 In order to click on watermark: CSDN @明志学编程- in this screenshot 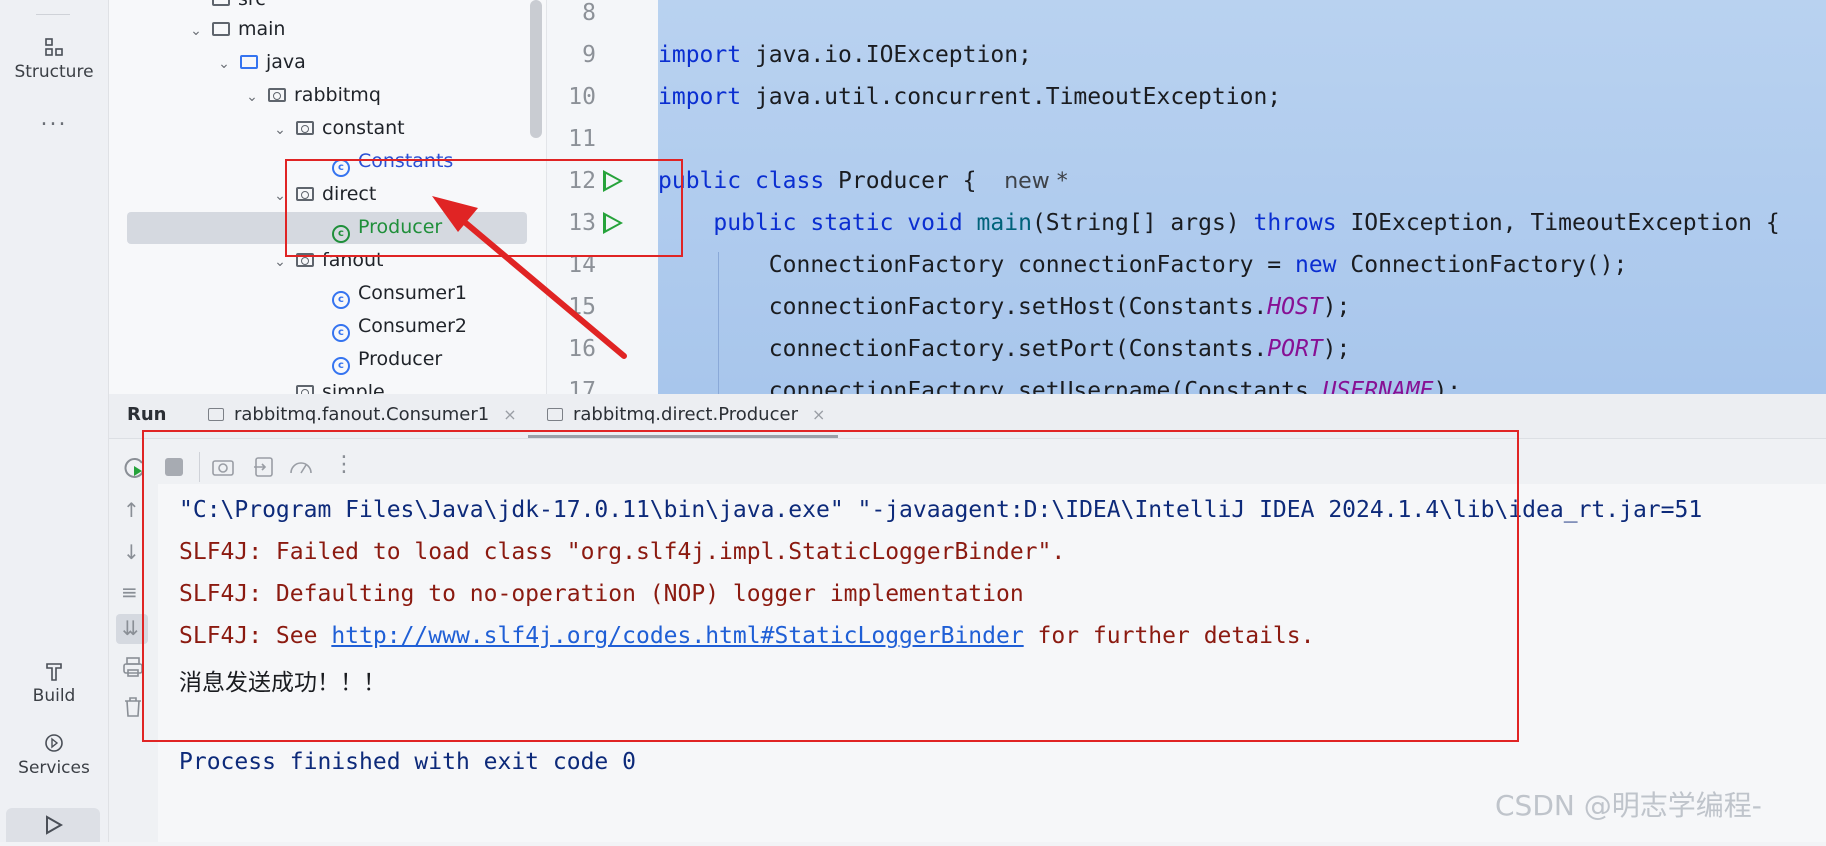, I will do `click(1628, 805)`.